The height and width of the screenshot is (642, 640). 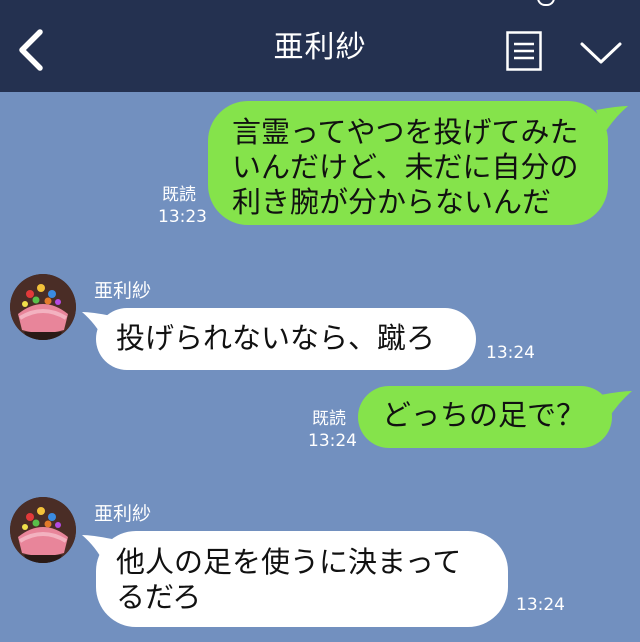 I want to click on message-bubble-incoming: 他人の足を使うに決まって るだろ, so click(x=302, y=579).